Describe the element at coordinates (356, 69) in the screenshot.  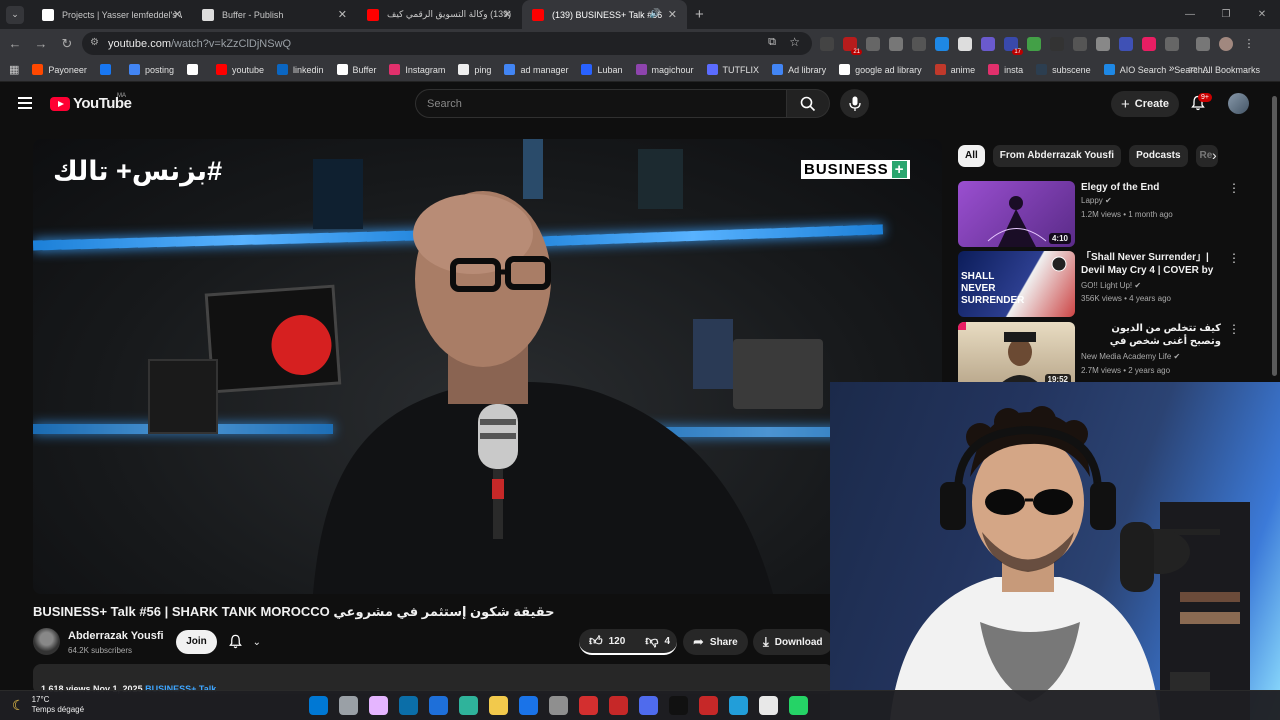
I see `bookmark-item: Buffer` at that location.